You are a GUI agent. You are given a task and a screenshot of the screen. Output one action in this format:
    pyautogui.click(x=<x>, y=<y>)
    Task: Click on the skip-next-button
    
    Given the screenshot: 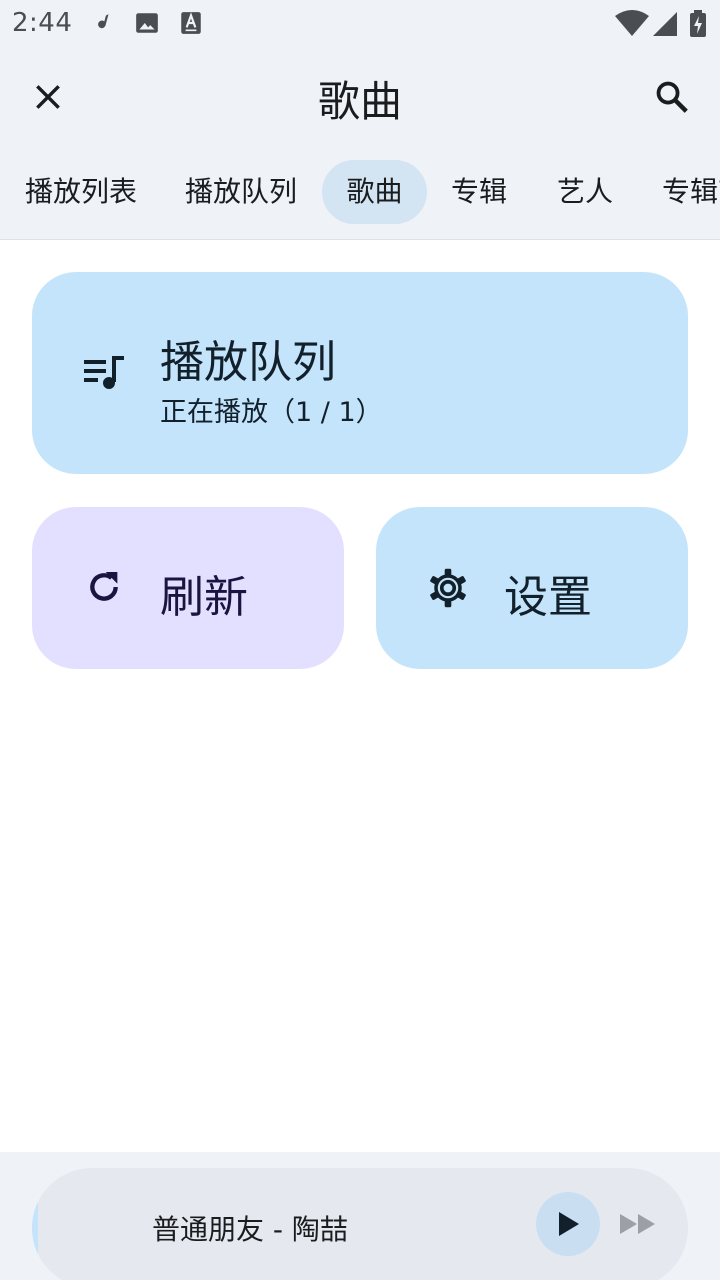 What is the action you would take?
    pyautogui.click(x=638, y=1224)
    